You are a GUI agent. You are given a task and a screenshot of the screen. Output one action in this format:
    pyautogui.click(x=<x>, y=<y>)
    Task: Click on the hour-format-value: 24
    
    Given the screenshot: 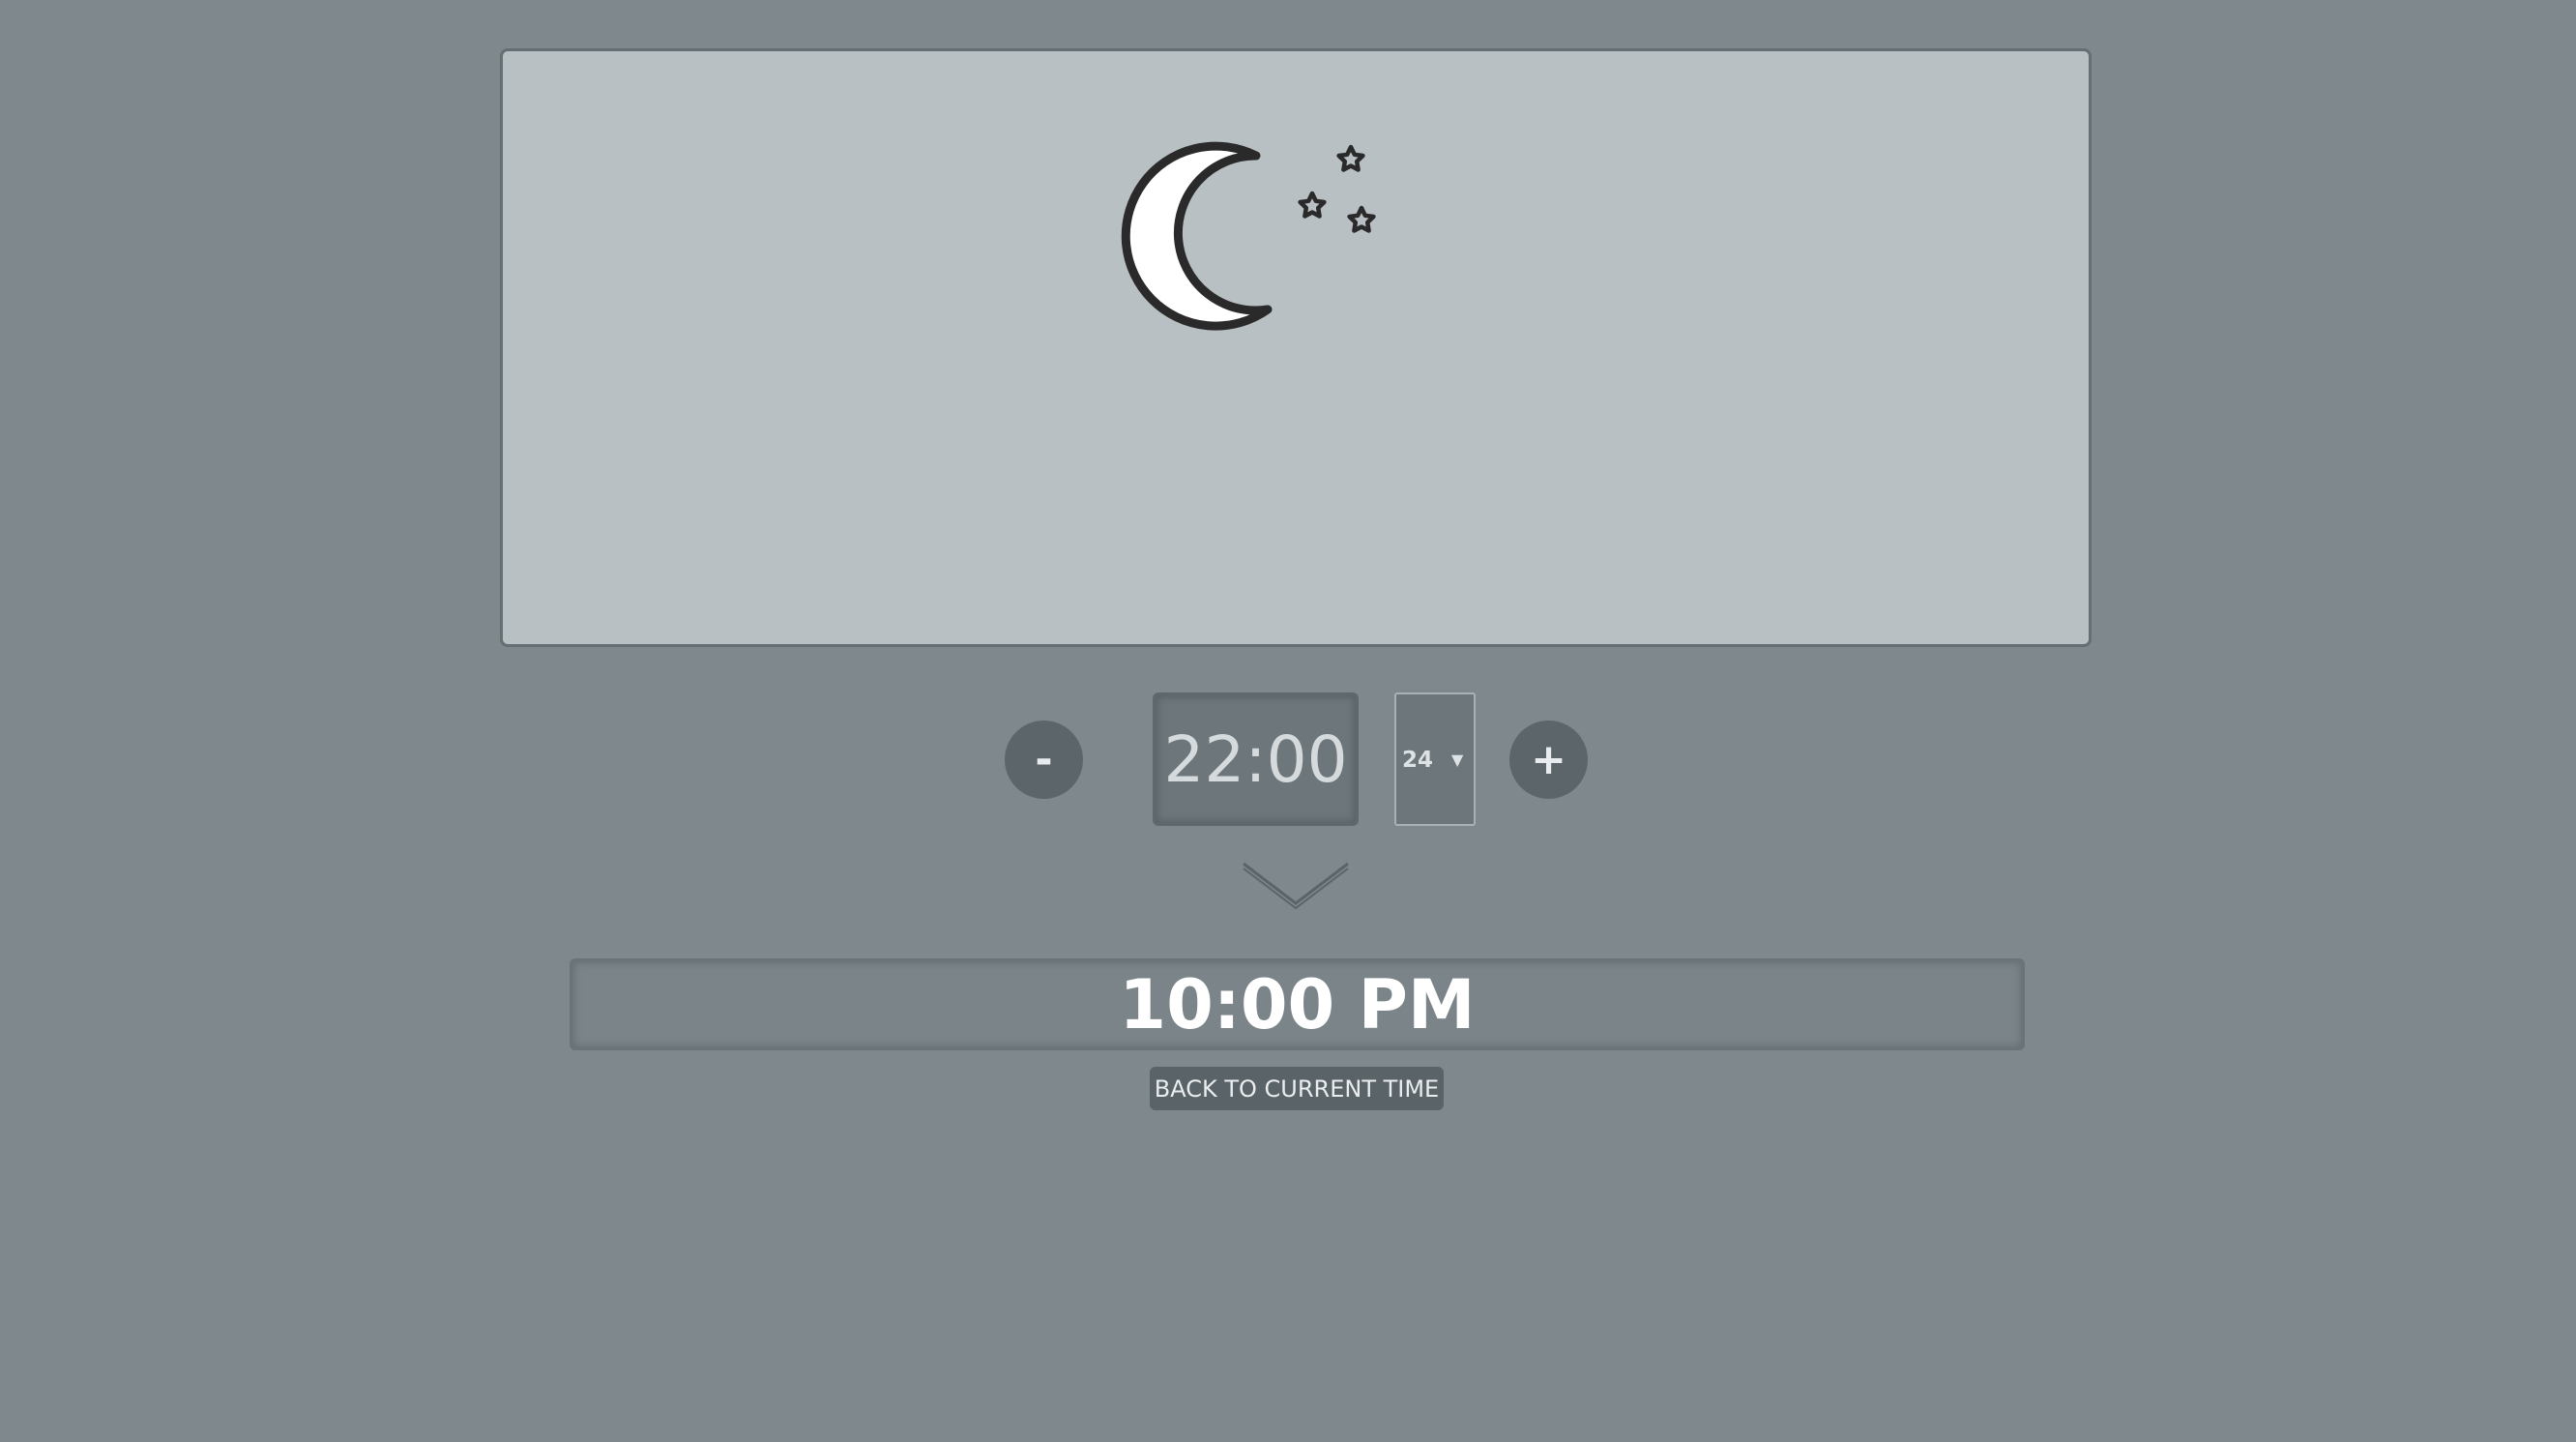 What is the action you would take?
    pyautogui.click(x=1418, y=760)
    